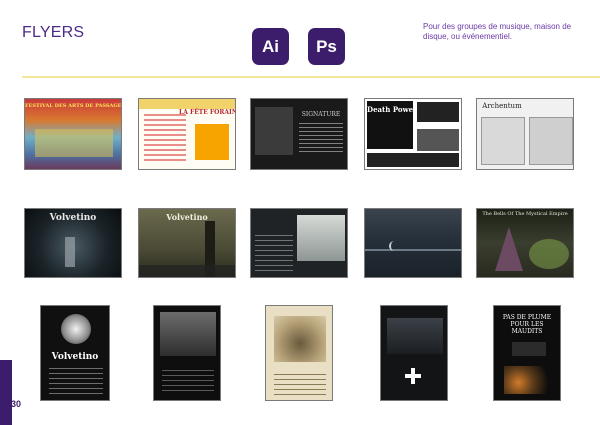 The width and height of the screenshot is (600, 425). What do you see at coordinates (299, 134) in the screenshot?
I see `flyer-thumbnail-signature: SIGNATURE` at bounding box center [299, 134].